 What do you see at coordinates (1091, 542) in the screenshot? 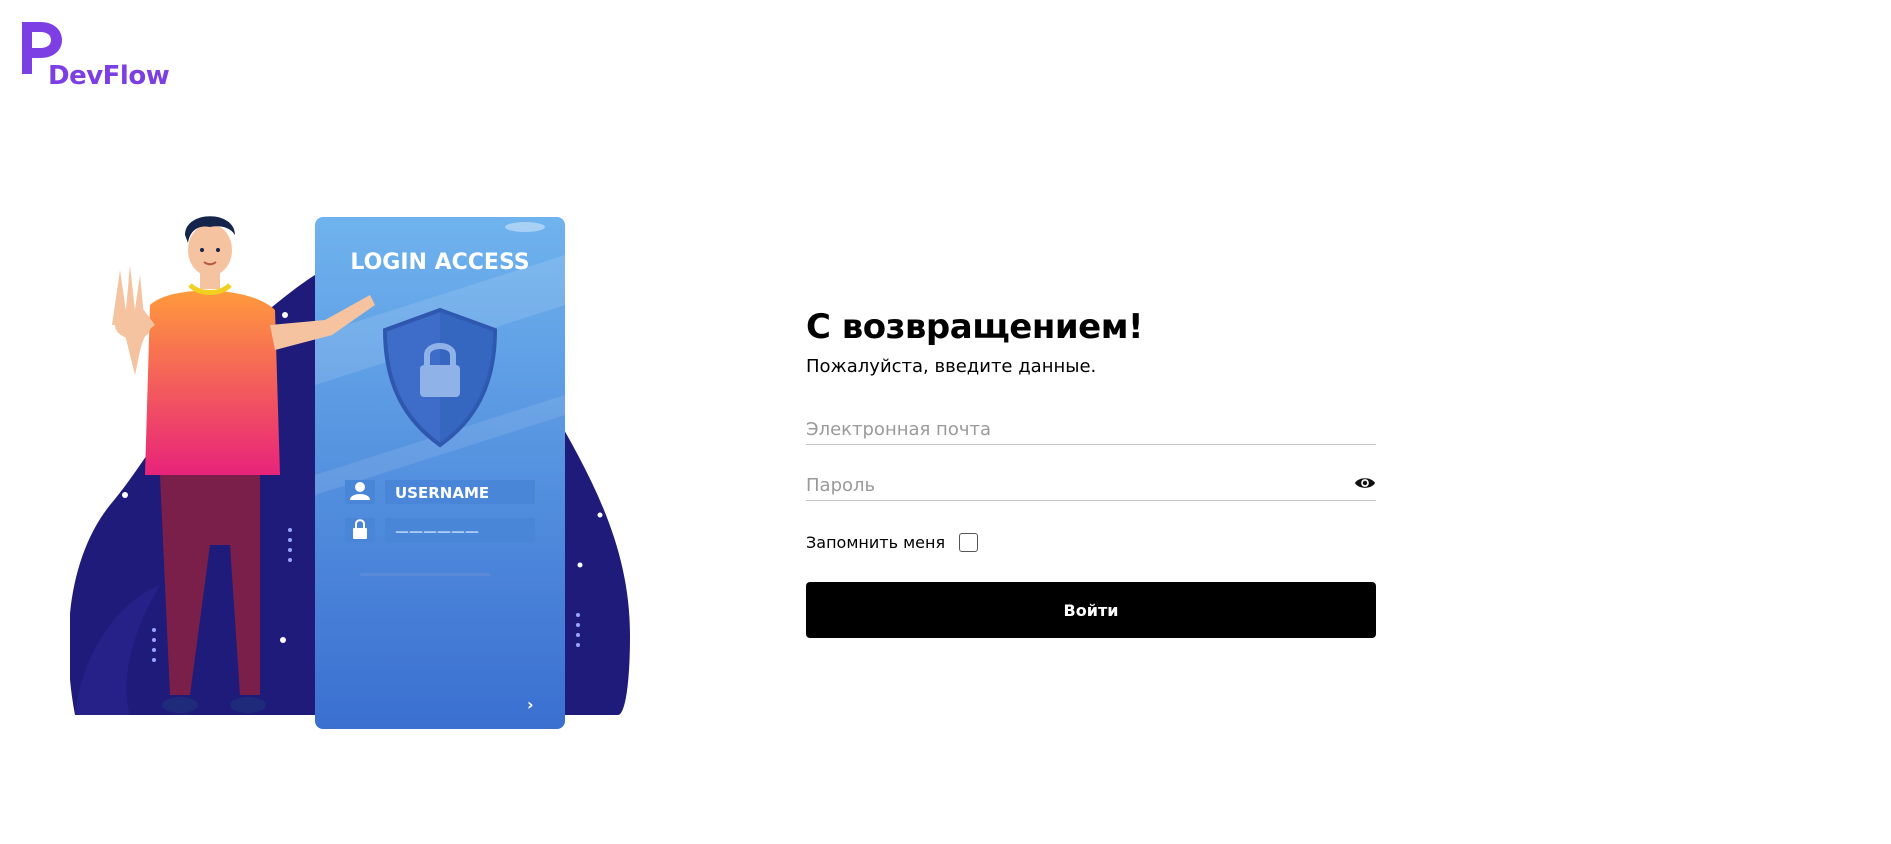
I see `remember-me-row: Запомнить меня` at bounding box center [1091, 542].